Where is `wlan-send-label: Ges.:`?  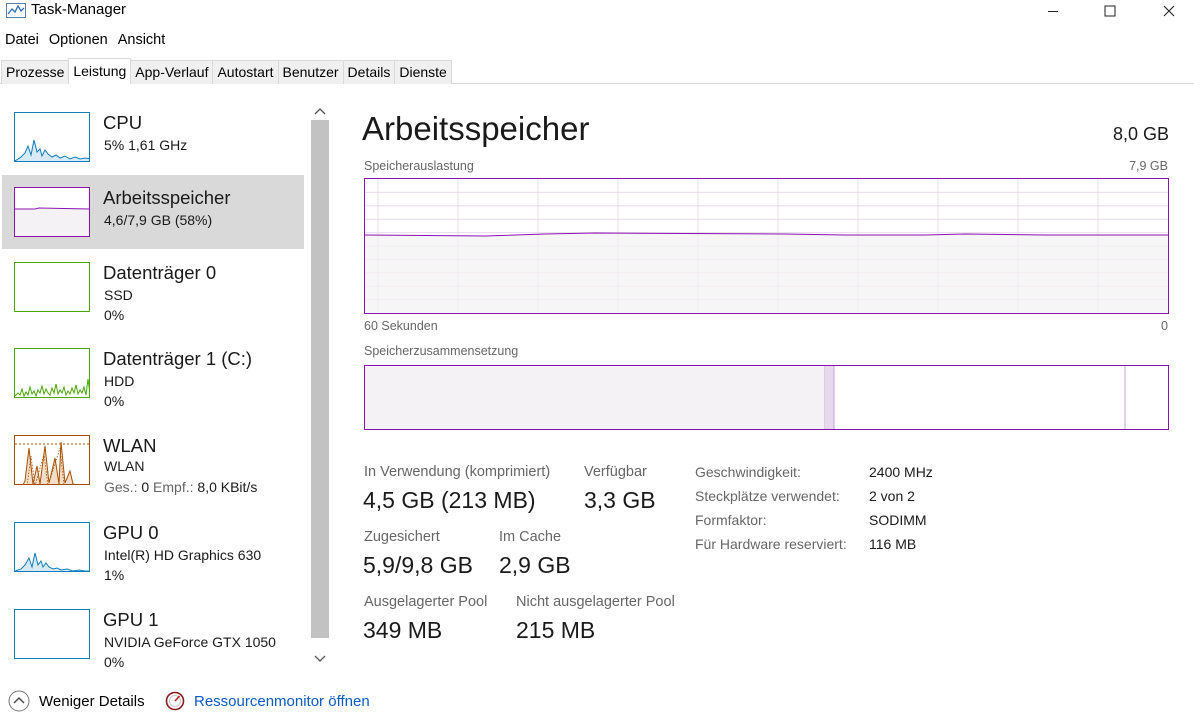 wlan-send-label: Ges.: is located at coordinates (121, 487).